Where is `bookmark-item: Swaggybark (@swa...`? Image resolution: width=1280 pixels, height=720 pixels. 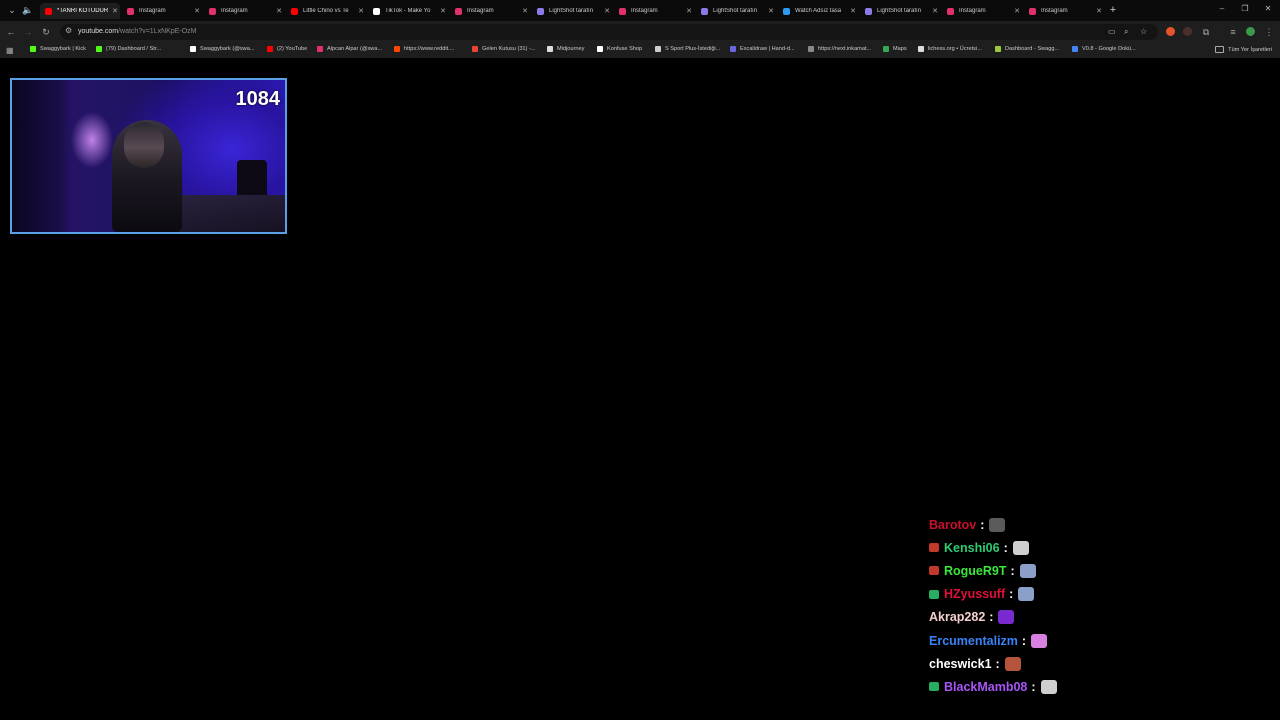
bookmark-item: Swaggybark (@swa... is located at coordinates (222, 49).